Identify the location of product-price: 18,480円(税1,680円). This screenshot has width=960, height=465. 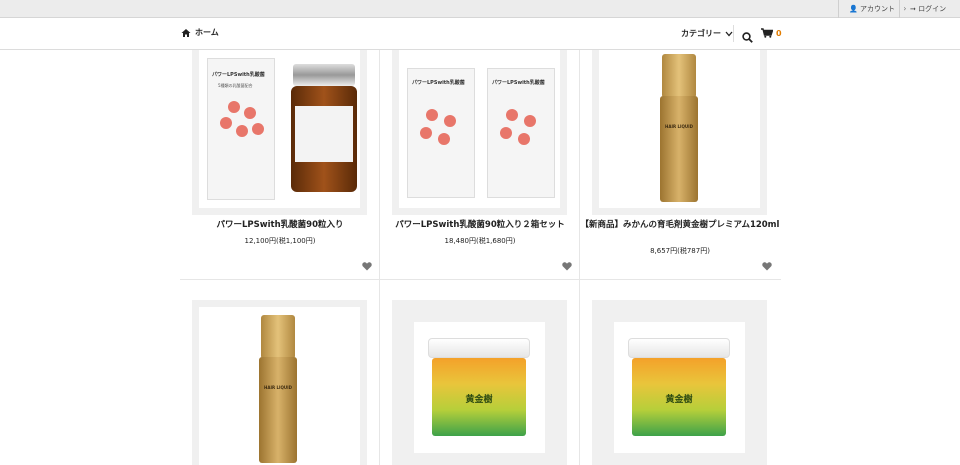
(480, 241).